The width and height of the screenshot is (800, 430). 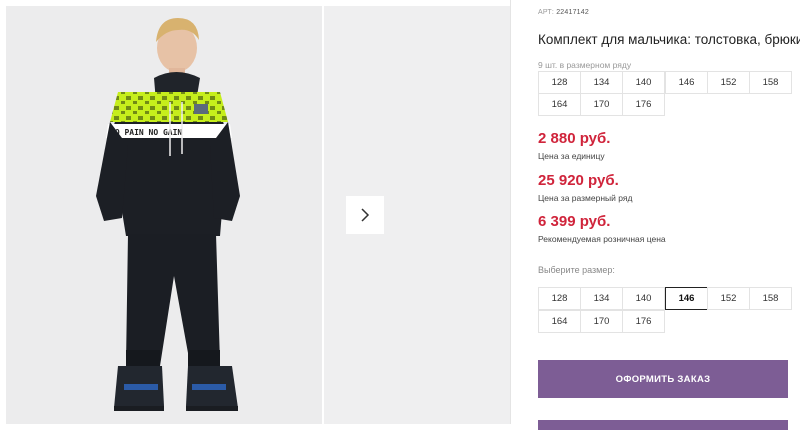 What do you see at coordinates (578, 180) in the screenshot?
I see `price-size-row: 25 920 руб.` at bounding box center [578, 180].